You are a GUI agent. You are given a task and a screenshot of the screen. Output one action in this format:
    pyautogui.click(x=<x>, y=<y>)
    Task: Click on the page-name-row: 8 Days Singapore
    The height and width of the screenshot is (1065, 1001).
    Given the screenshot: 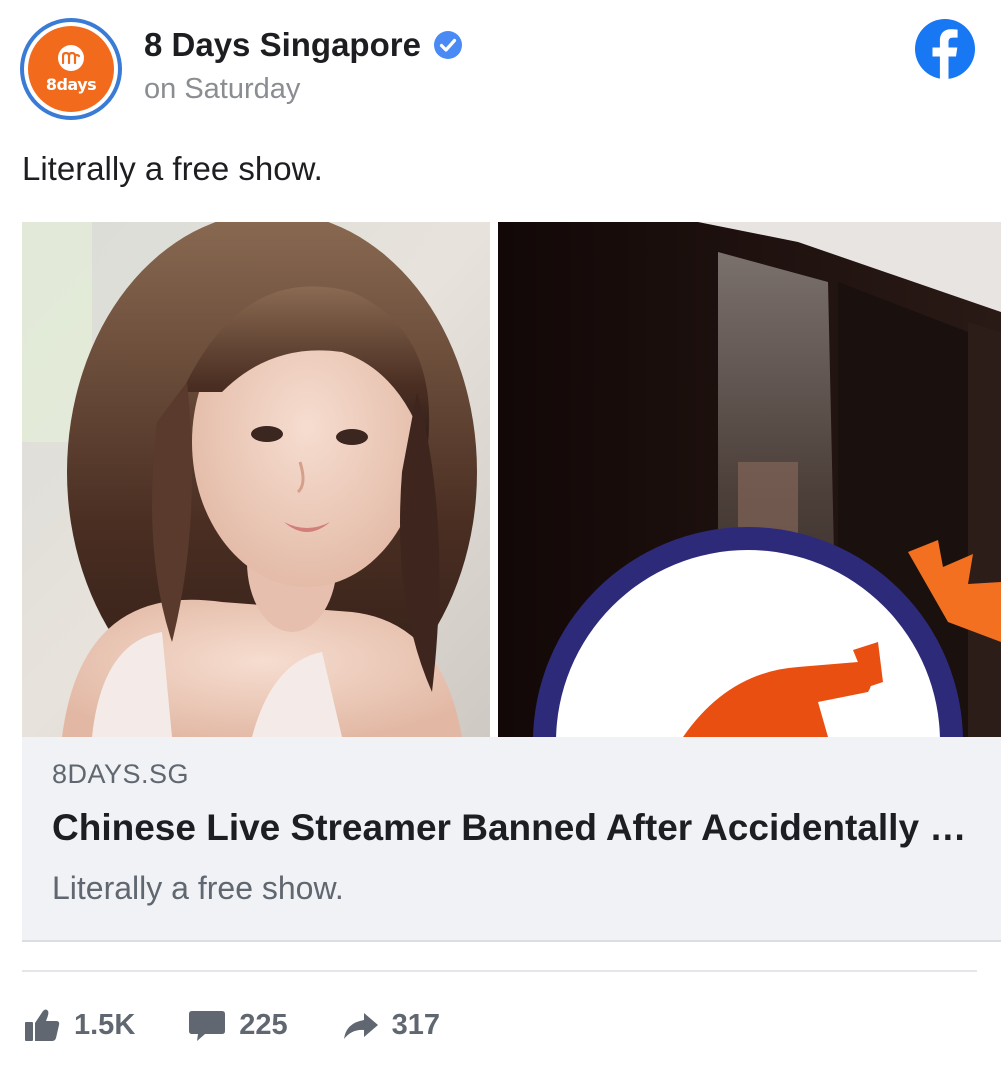 What is the action you would take?
    pyautogui.click(x=303, y=45)
    